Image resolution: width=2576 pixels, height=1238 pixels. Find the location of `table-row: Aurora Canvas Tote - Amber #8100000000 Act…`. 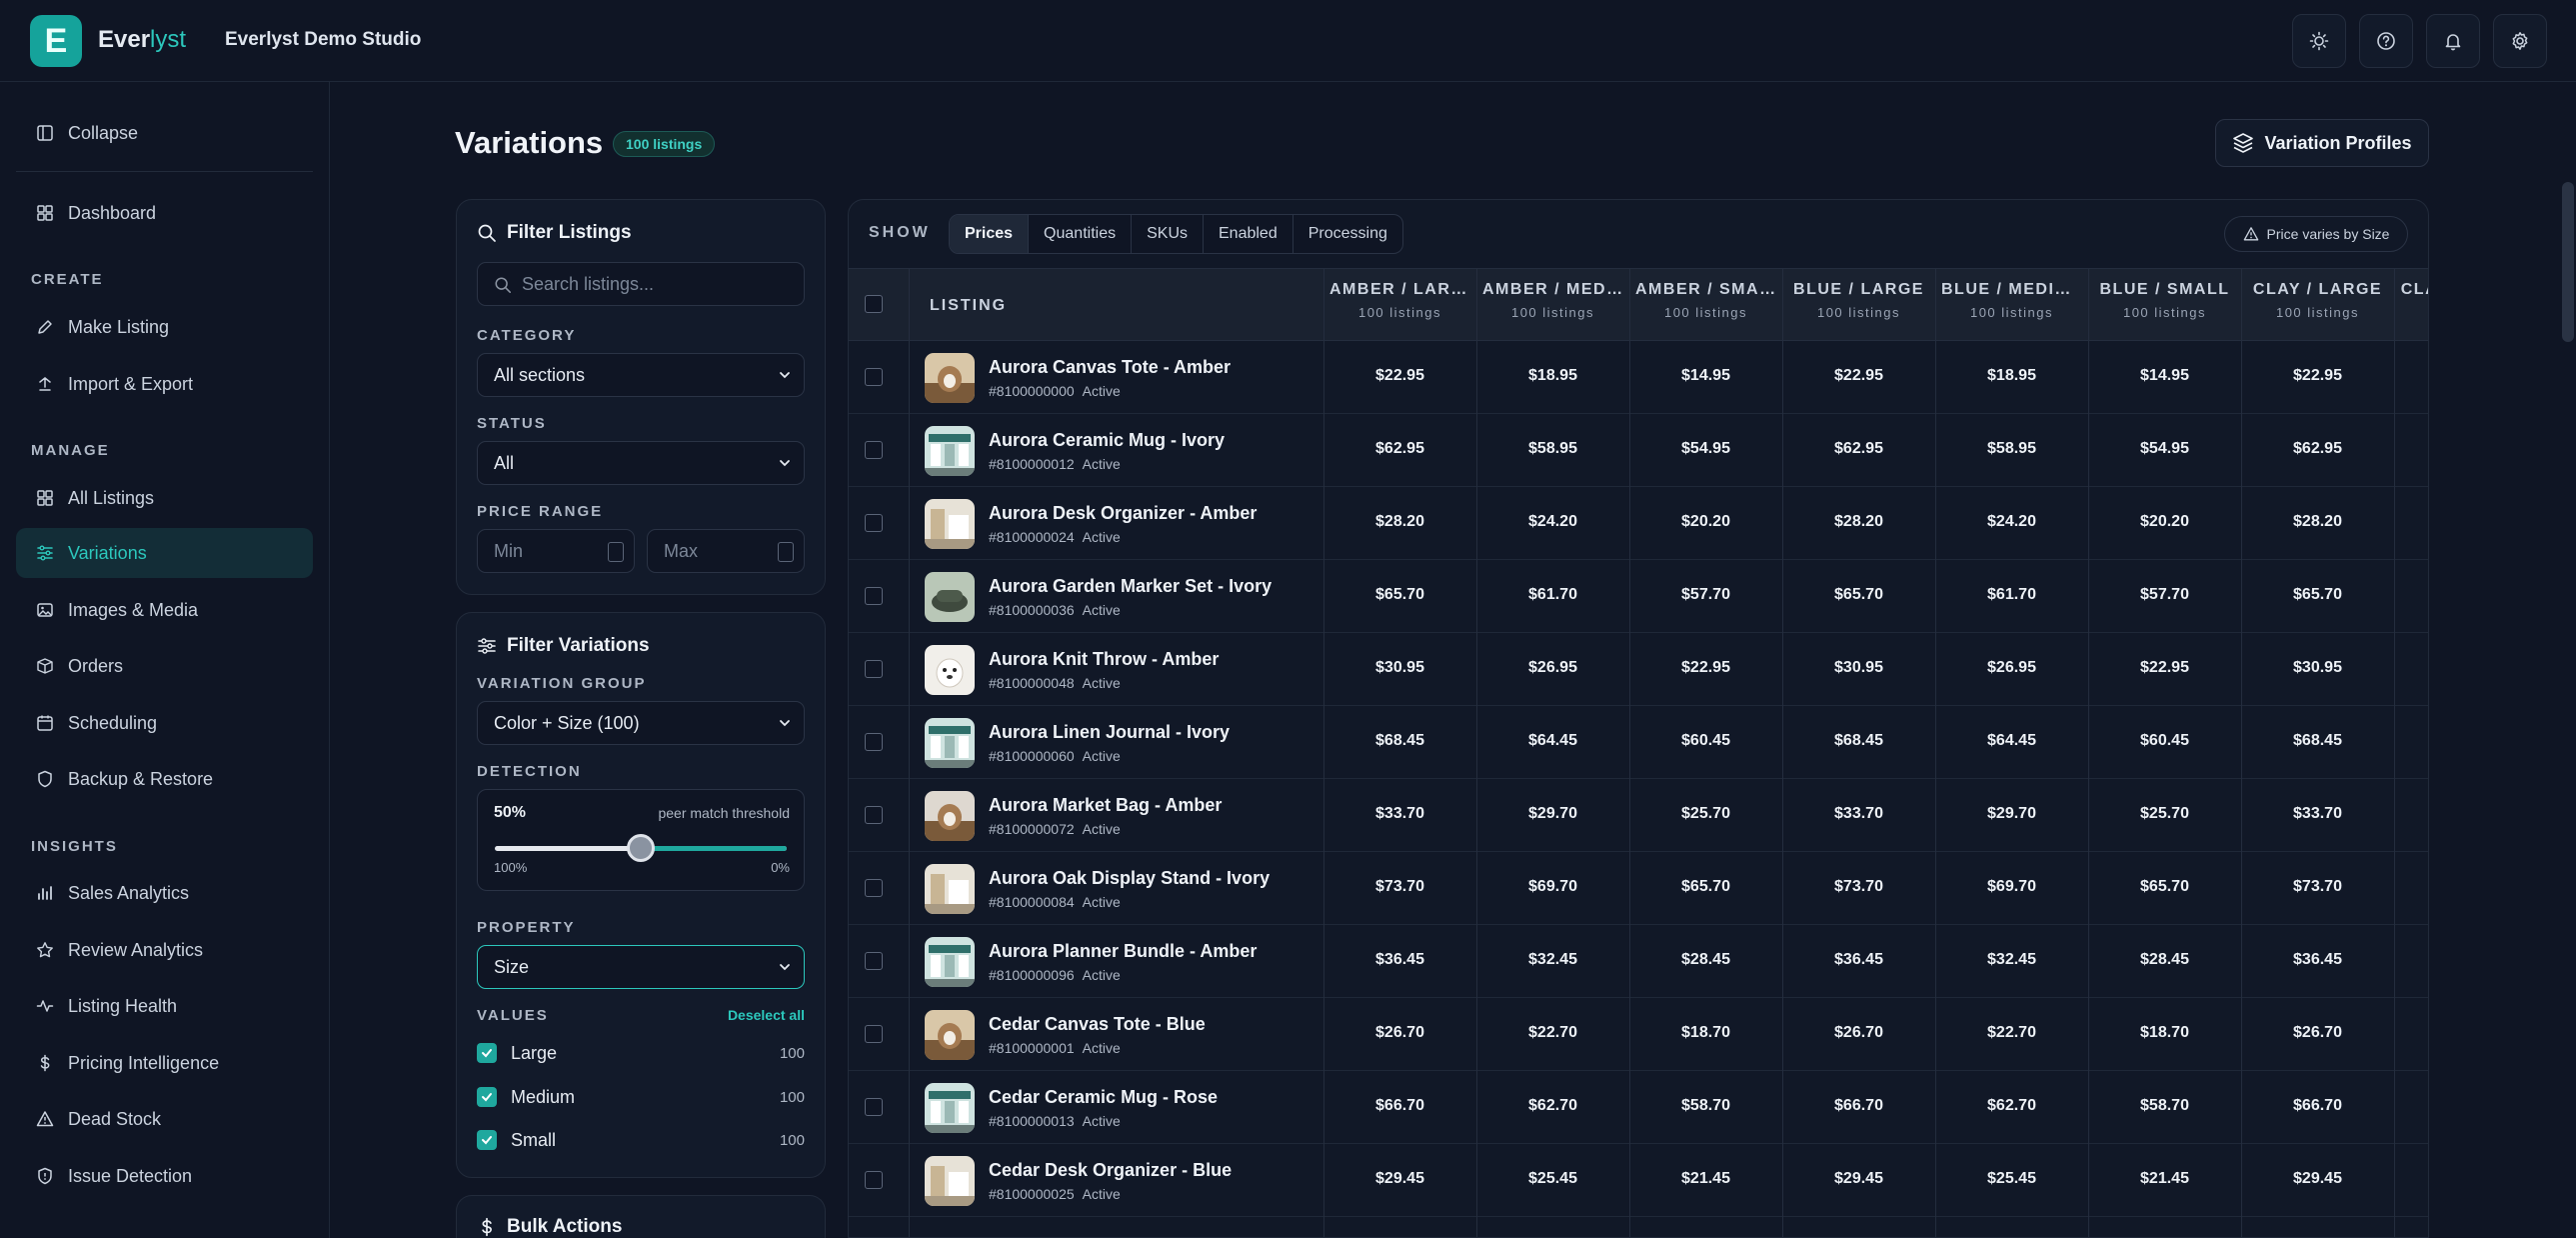

table-row: Aurora Canvas Tote - Amber #8100000000 Act… is located at coordinates (1638, 377).